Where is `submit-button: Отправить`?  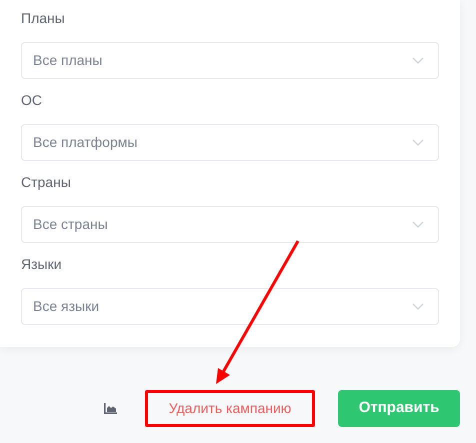 submit-button: Отправить is located at coordinates (399, 408).